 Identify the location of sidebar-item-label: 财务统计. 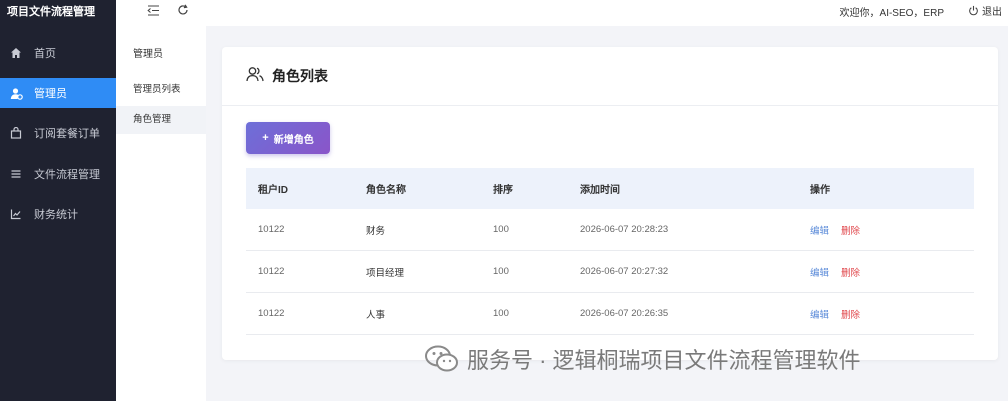
(56, 215).